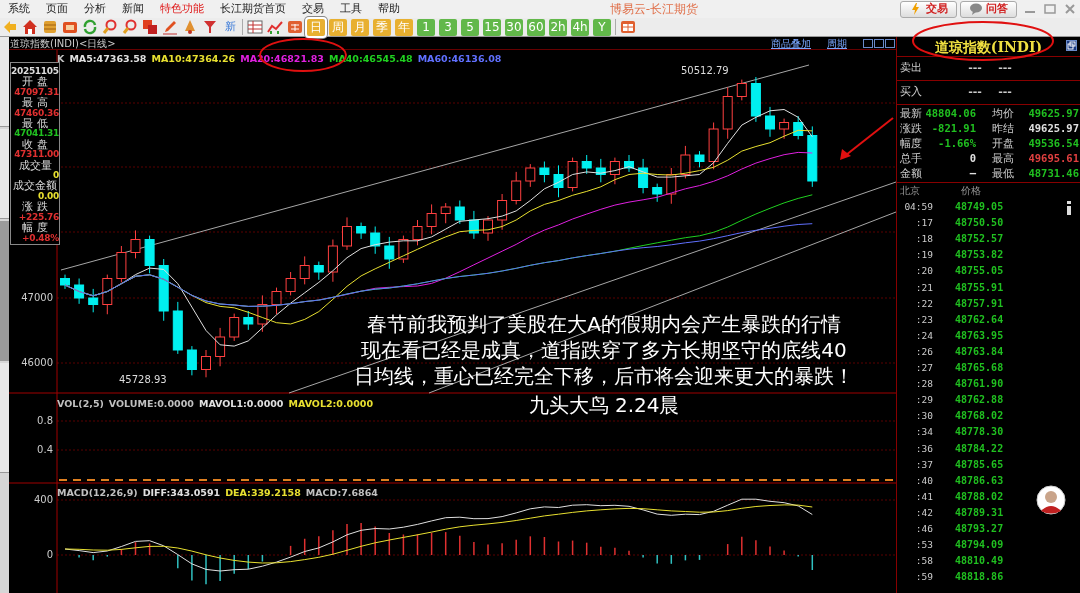 This screenshot has height=593, width=1080. Describe the element at coordinates (36, 154) in the screenshot. I see `info-value: 47311.00` at that location.